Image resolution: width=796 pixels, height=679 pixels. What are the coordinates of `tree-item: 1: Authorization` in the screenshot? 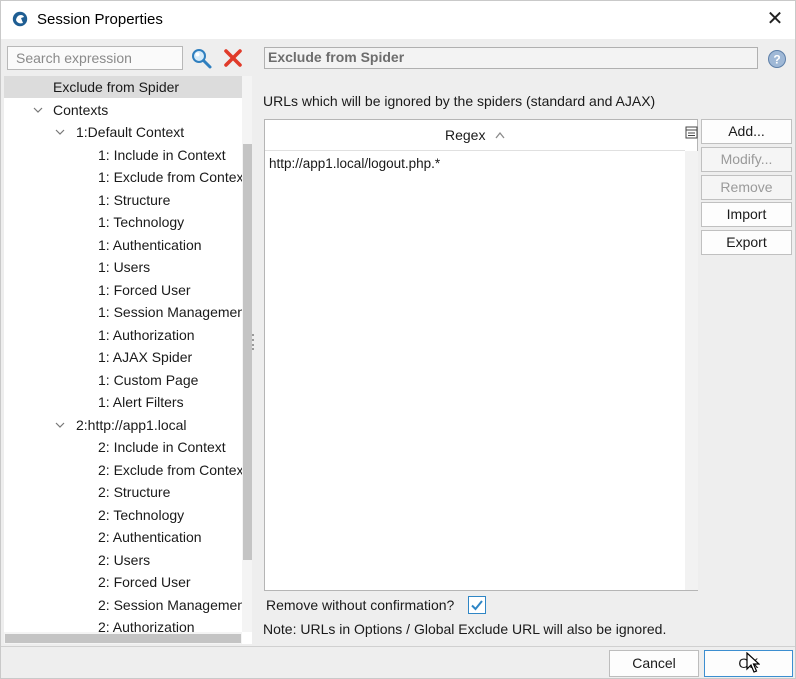 It's located at (123, 335).